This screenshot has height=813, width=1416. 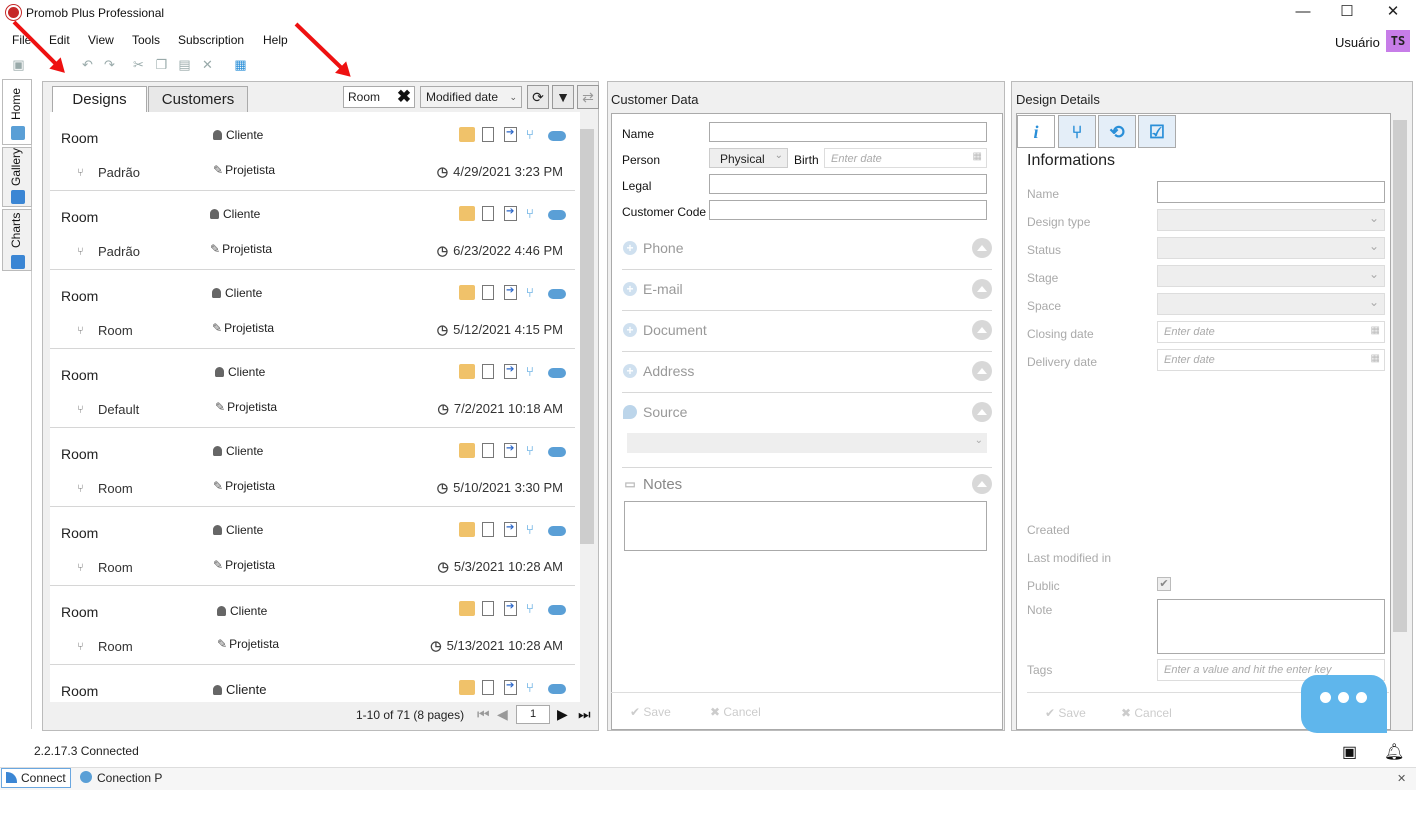 I want to click on paste-icon: ▤, so click(x=184, y=64).